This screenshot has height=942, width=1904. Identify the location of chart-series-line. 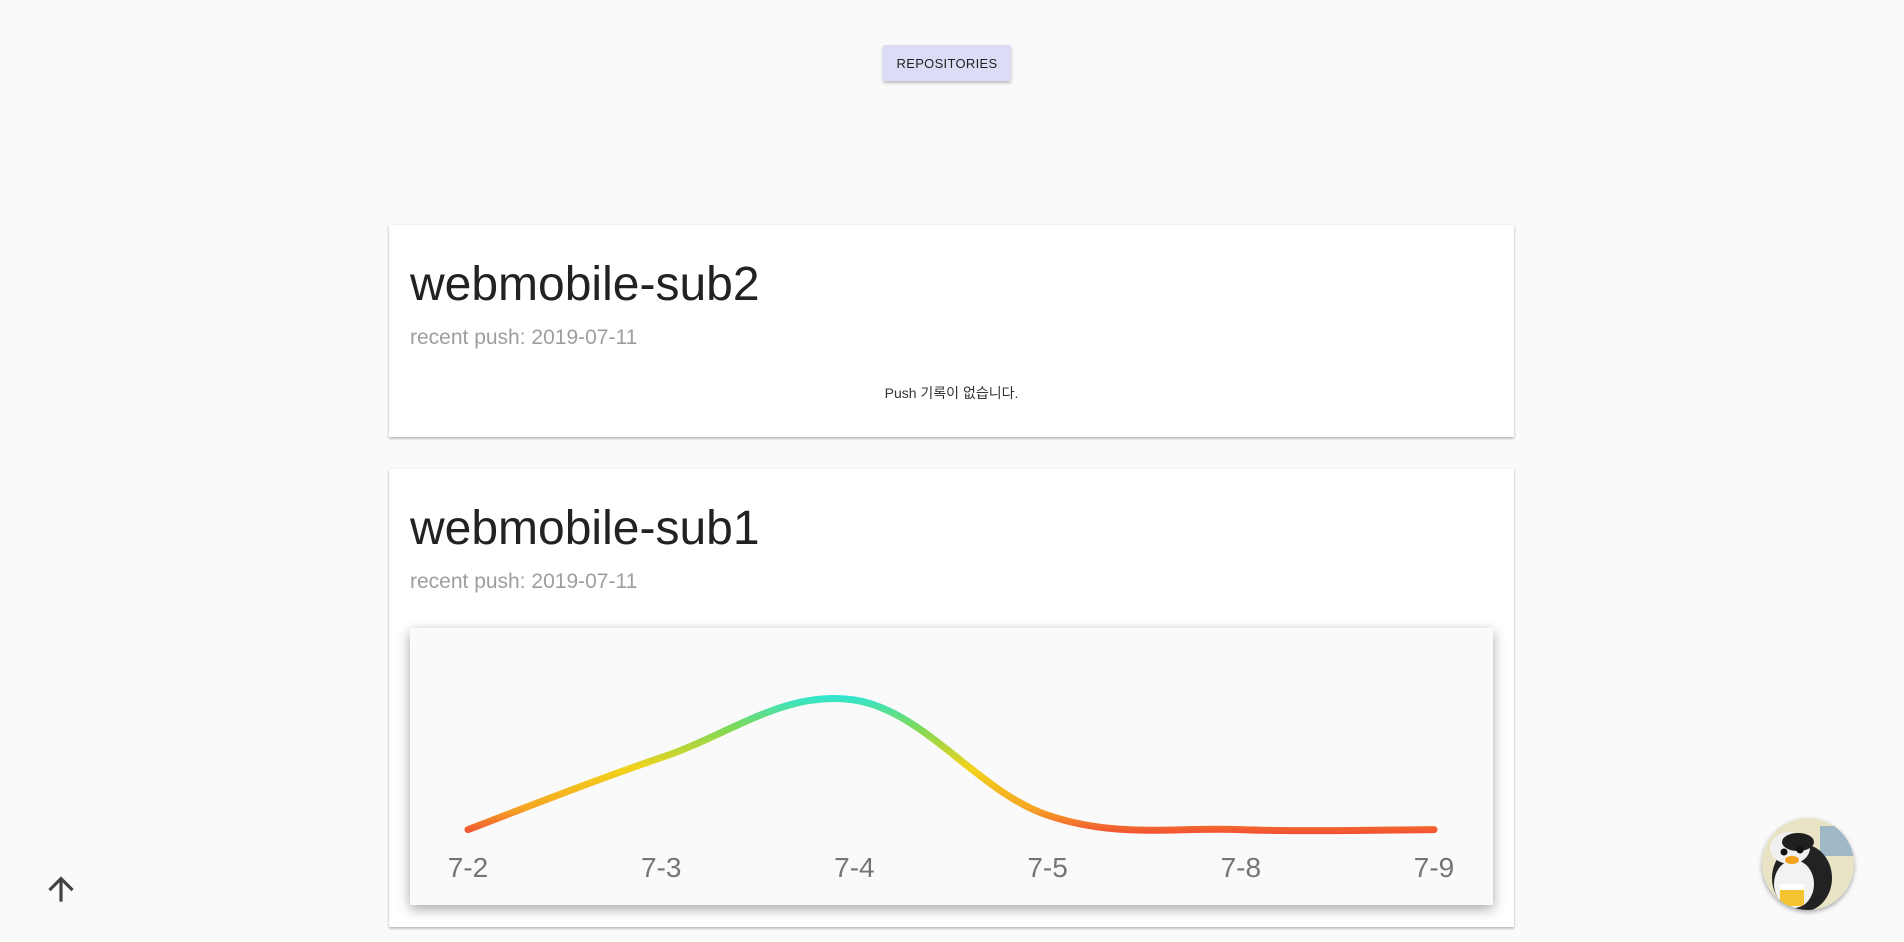
(951, 765).